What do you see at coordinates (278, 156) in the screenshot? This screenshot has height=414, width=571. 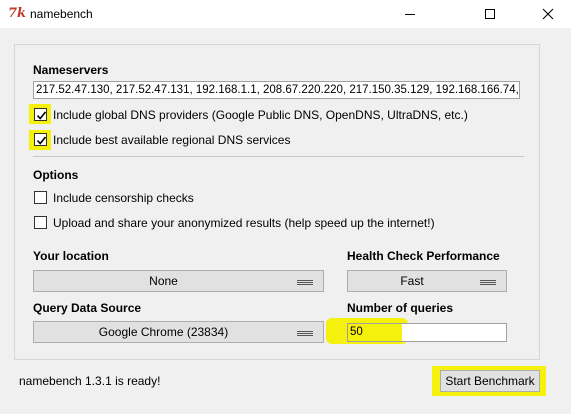 I see `section-divider` at bounding box center [278, 156].